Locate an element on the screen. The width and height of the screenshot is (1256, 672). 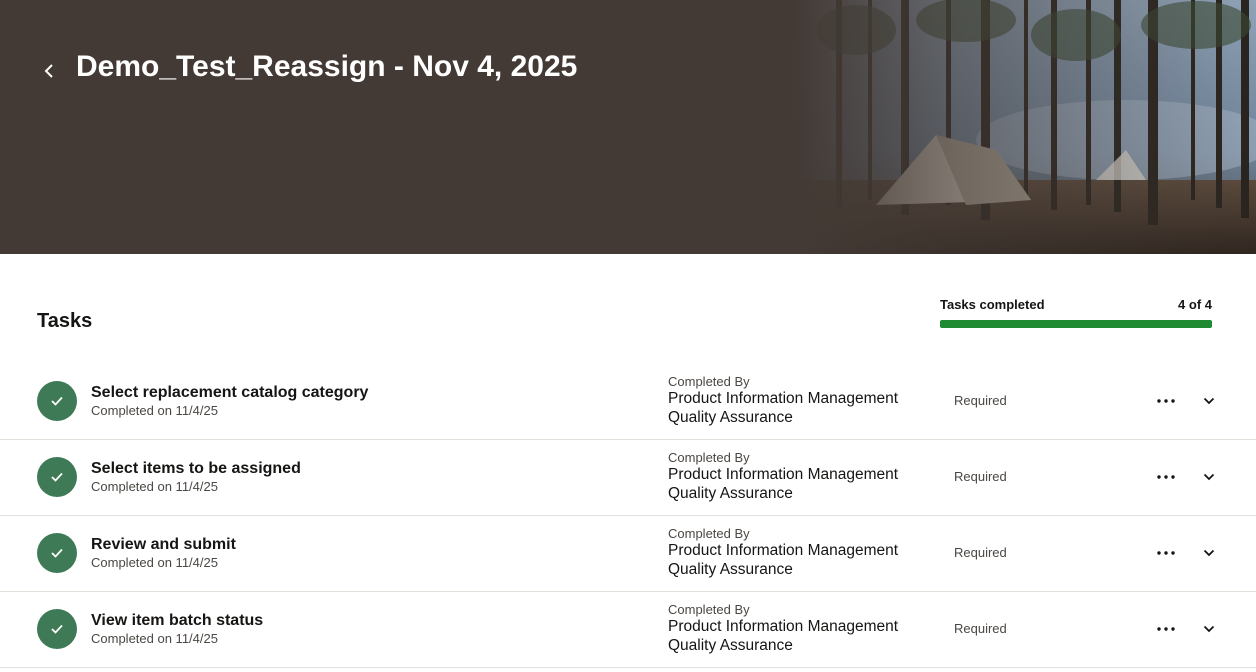
task-title: Select items to be assigned is located at coordinates (196, 469).